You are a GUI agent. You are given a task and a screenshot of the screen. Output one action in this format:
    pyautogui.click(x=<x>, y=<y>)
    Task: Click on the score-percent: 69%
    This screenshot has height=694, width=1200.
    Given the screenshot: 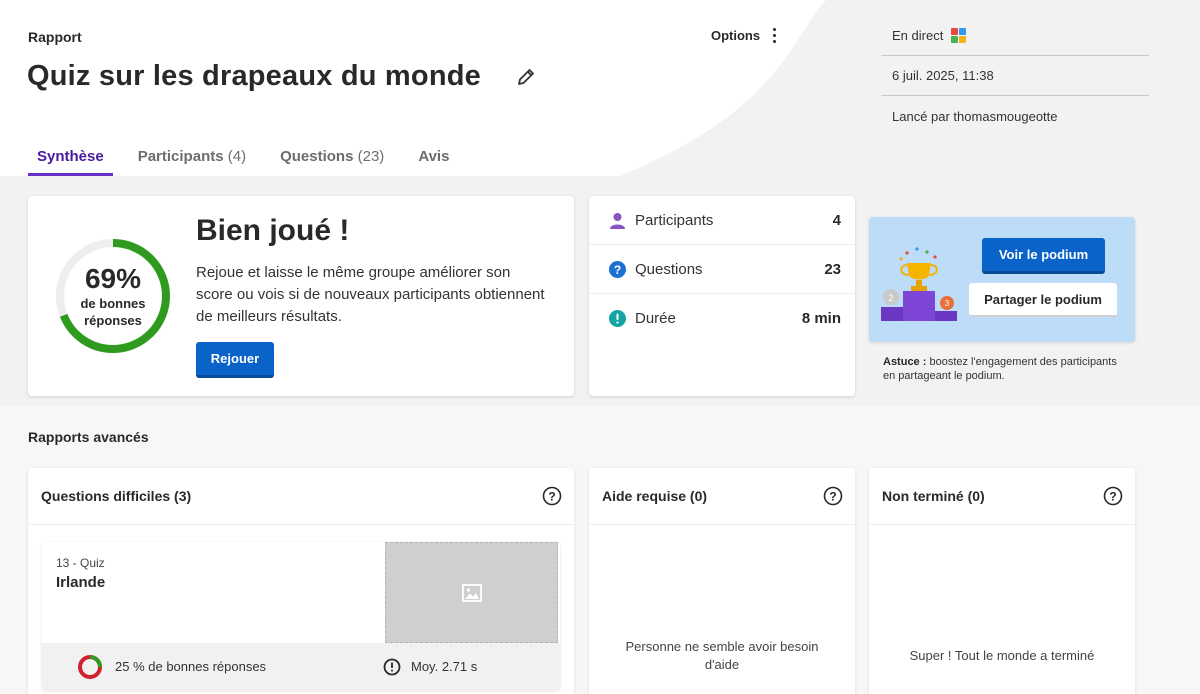 What is the action you would take?
    pyautogui.click(x=113, y=278)
    